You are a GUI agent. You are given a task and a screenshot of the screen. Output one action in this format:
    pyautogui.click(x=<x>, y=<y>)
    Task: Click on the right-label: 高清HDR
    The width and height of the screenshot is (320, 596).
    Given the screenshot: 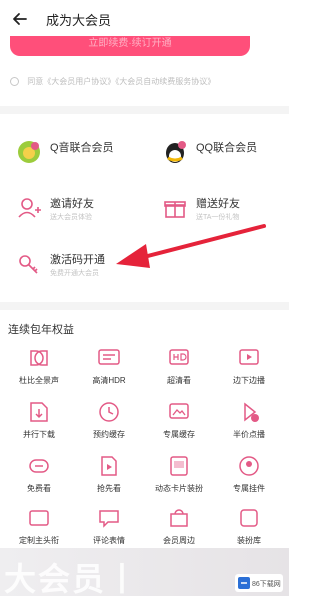 What is the action you would take?
    pyautogui.click(x=109, y=380)
    